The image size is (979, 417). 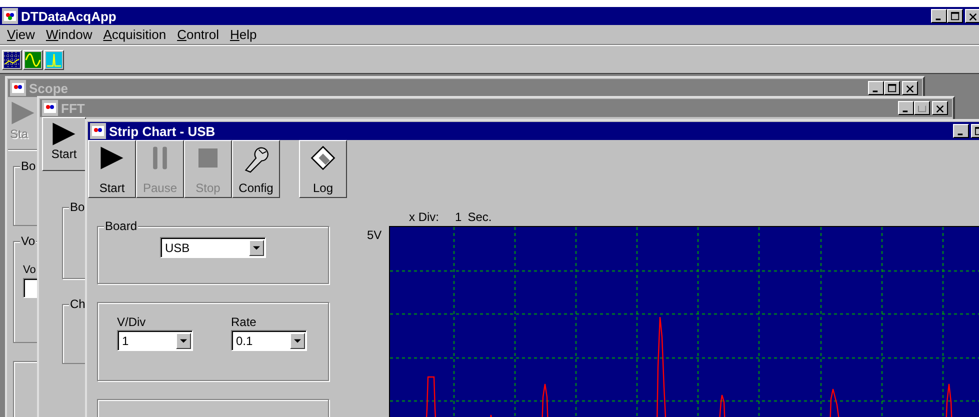 I want to click on menu-item: Window, so click(x=71, y=34).